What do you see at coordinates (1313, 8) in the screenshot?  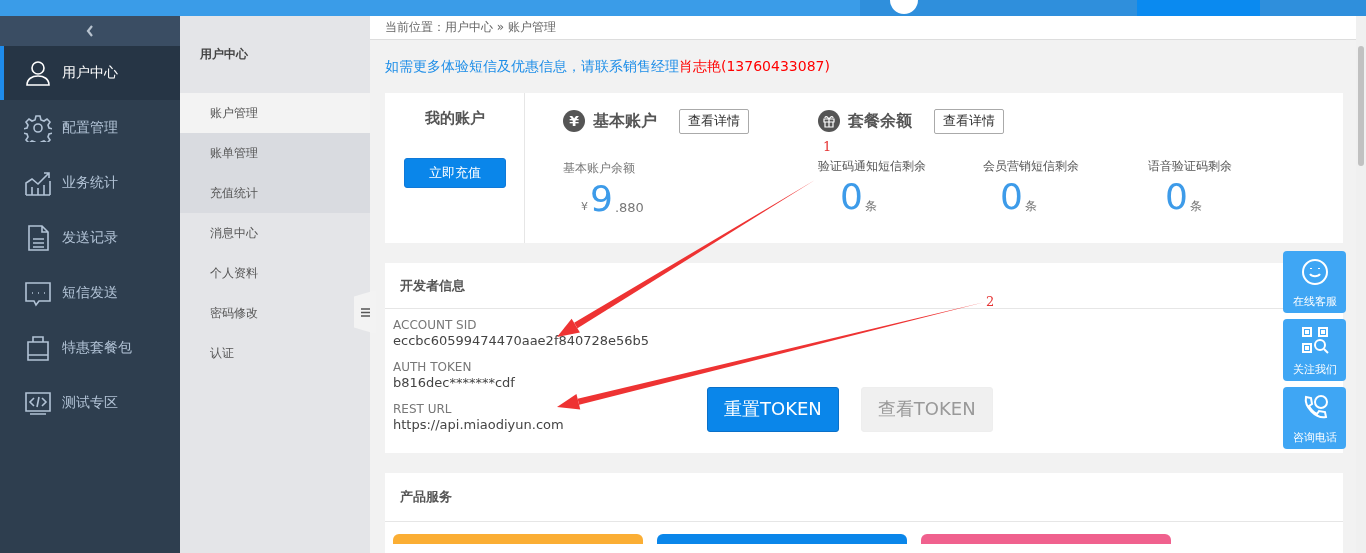 I see `header-segment` at bounding box center [1313, 8].